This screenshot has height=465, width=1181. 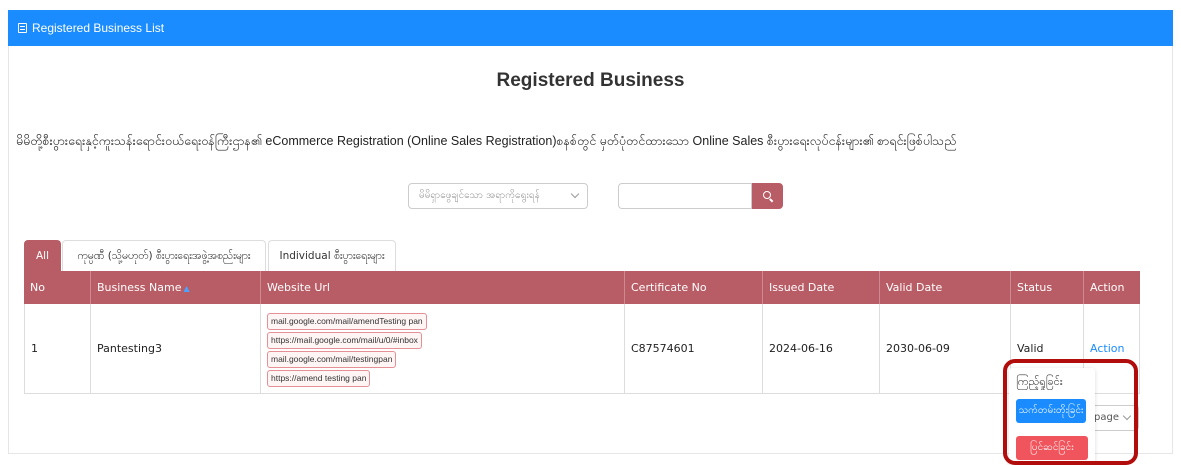 What do you see at coordinates (694, 287) in the screenshot?
I see `column-certificate-no: Certificate No` at bounding box center [694, 287].